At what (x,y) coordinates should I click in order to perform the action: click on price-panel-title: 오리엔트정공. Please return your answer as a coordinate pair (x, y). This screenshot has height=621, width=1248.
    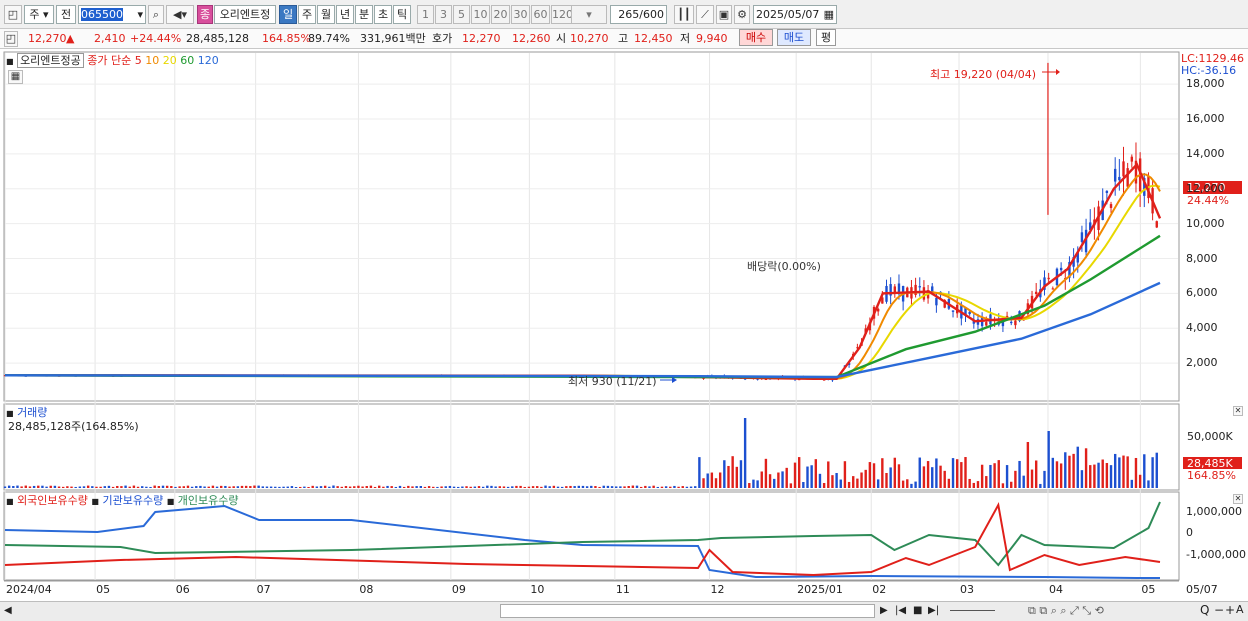
    Looking at the image, I should click on (50, 60).